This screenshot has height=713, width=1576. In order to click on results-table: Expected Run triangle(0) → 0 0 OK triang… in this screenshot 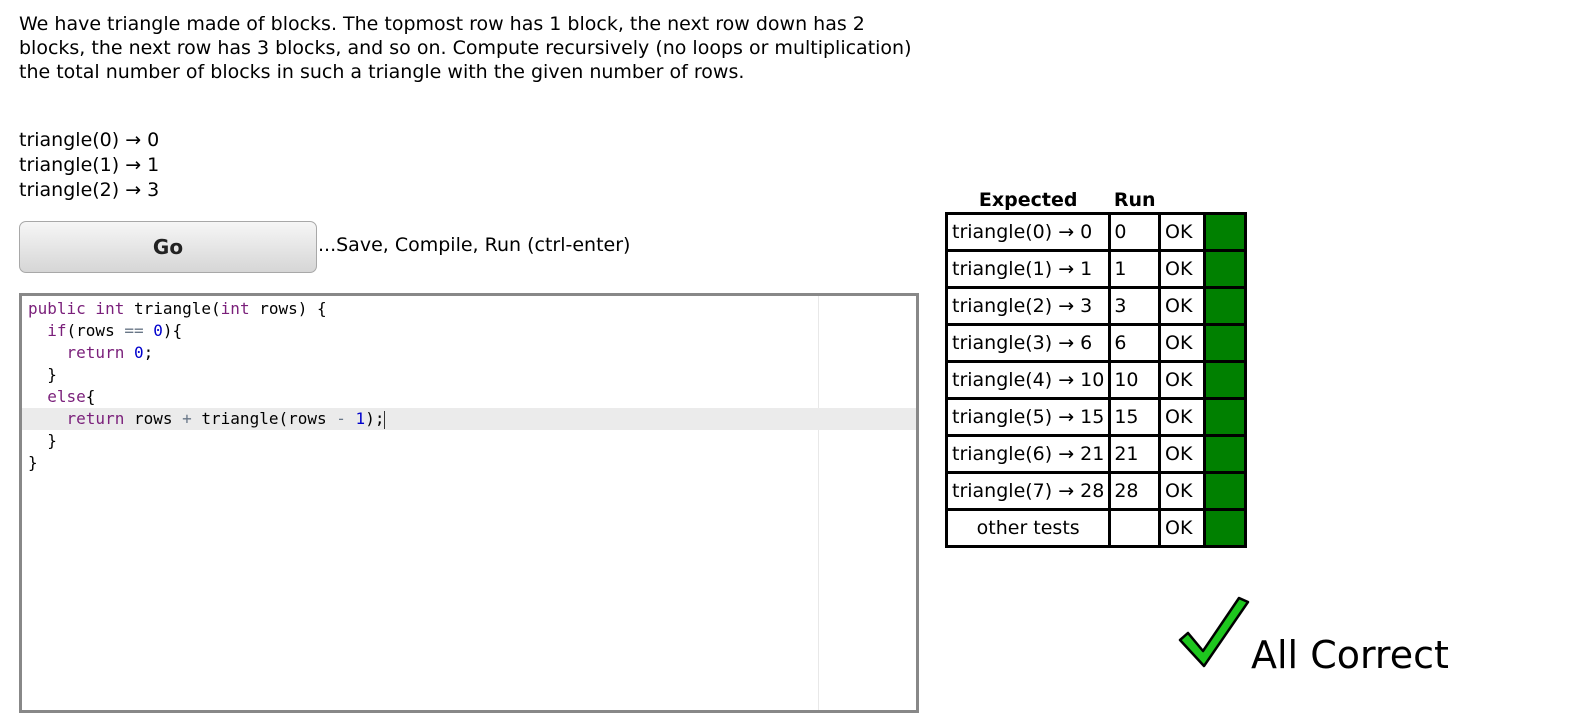, I will do `click(1096, 368)`.